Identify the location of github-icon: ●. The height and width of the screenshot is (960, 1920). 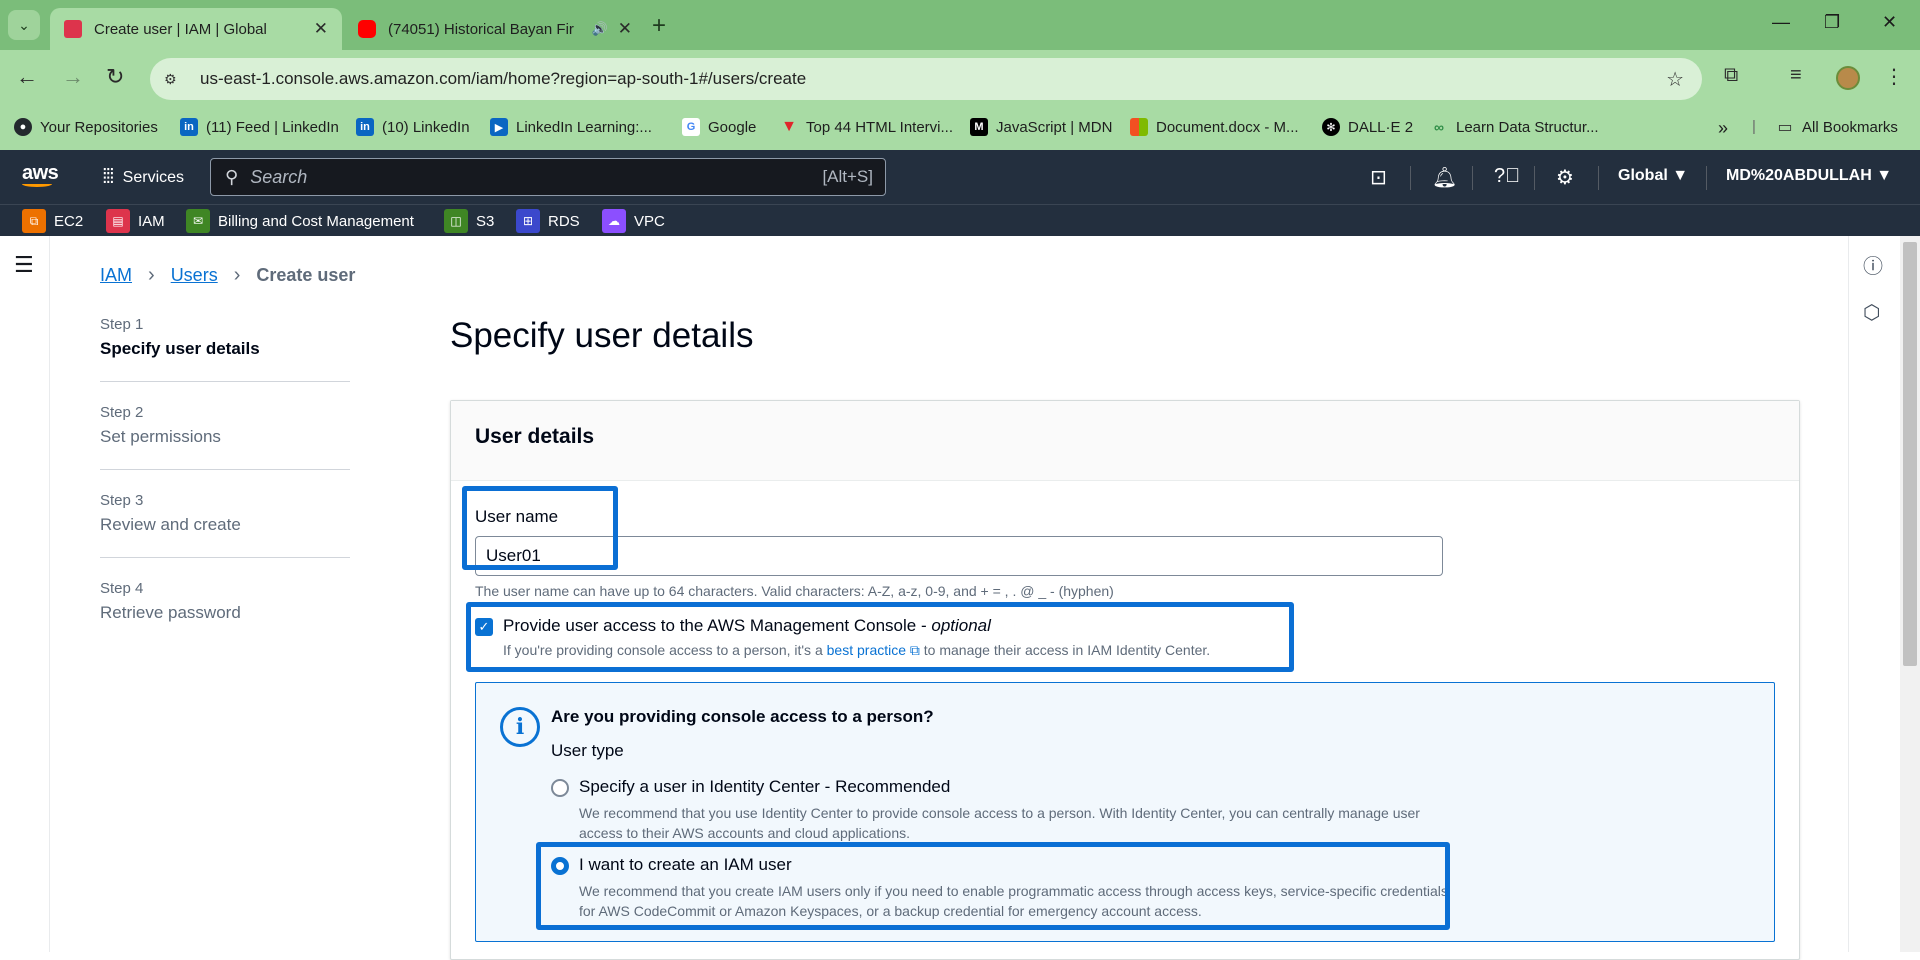
(23, 127).